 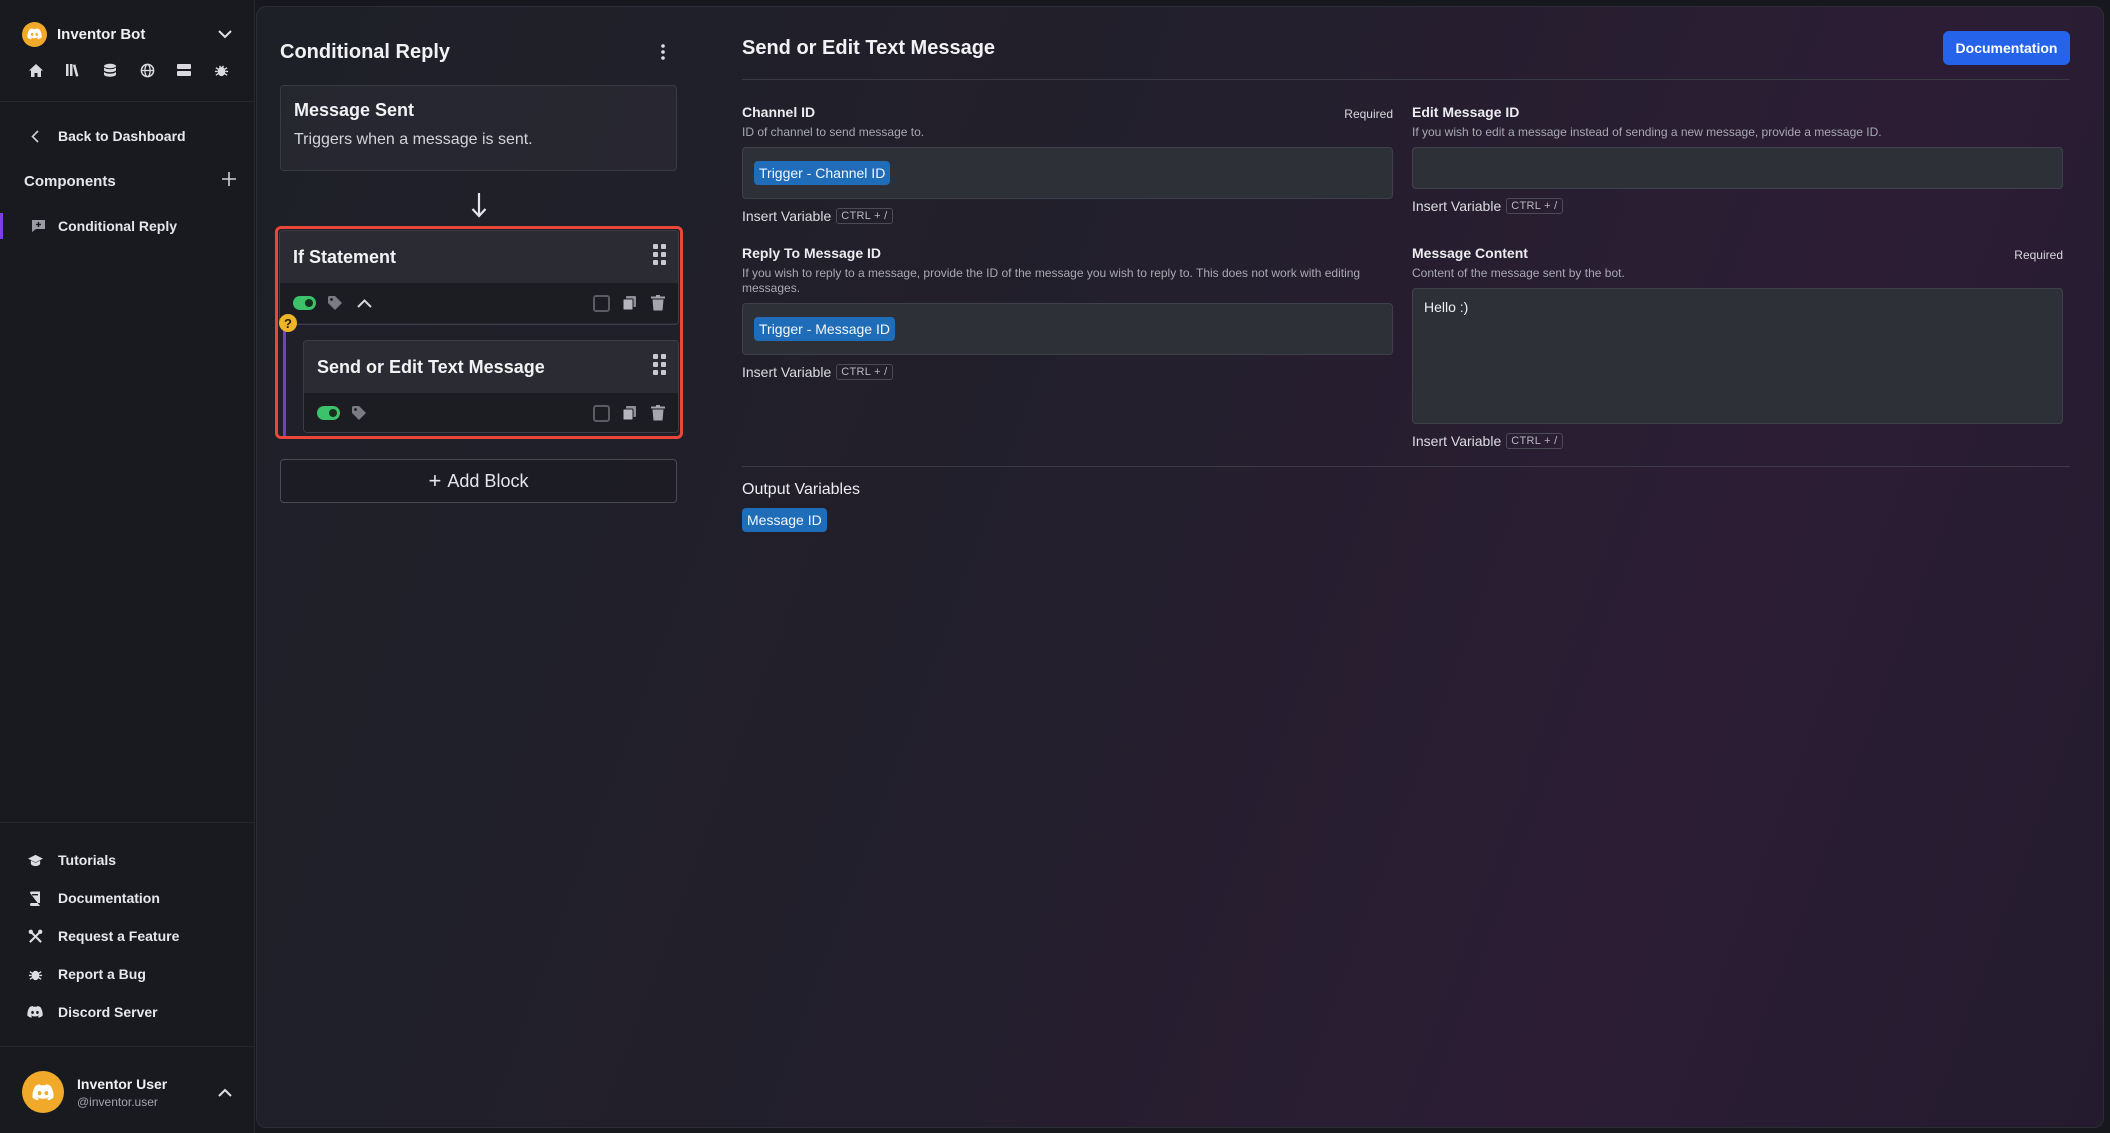 I want to click on tutorials-link: Tutorials, so click(x=70, y=860).